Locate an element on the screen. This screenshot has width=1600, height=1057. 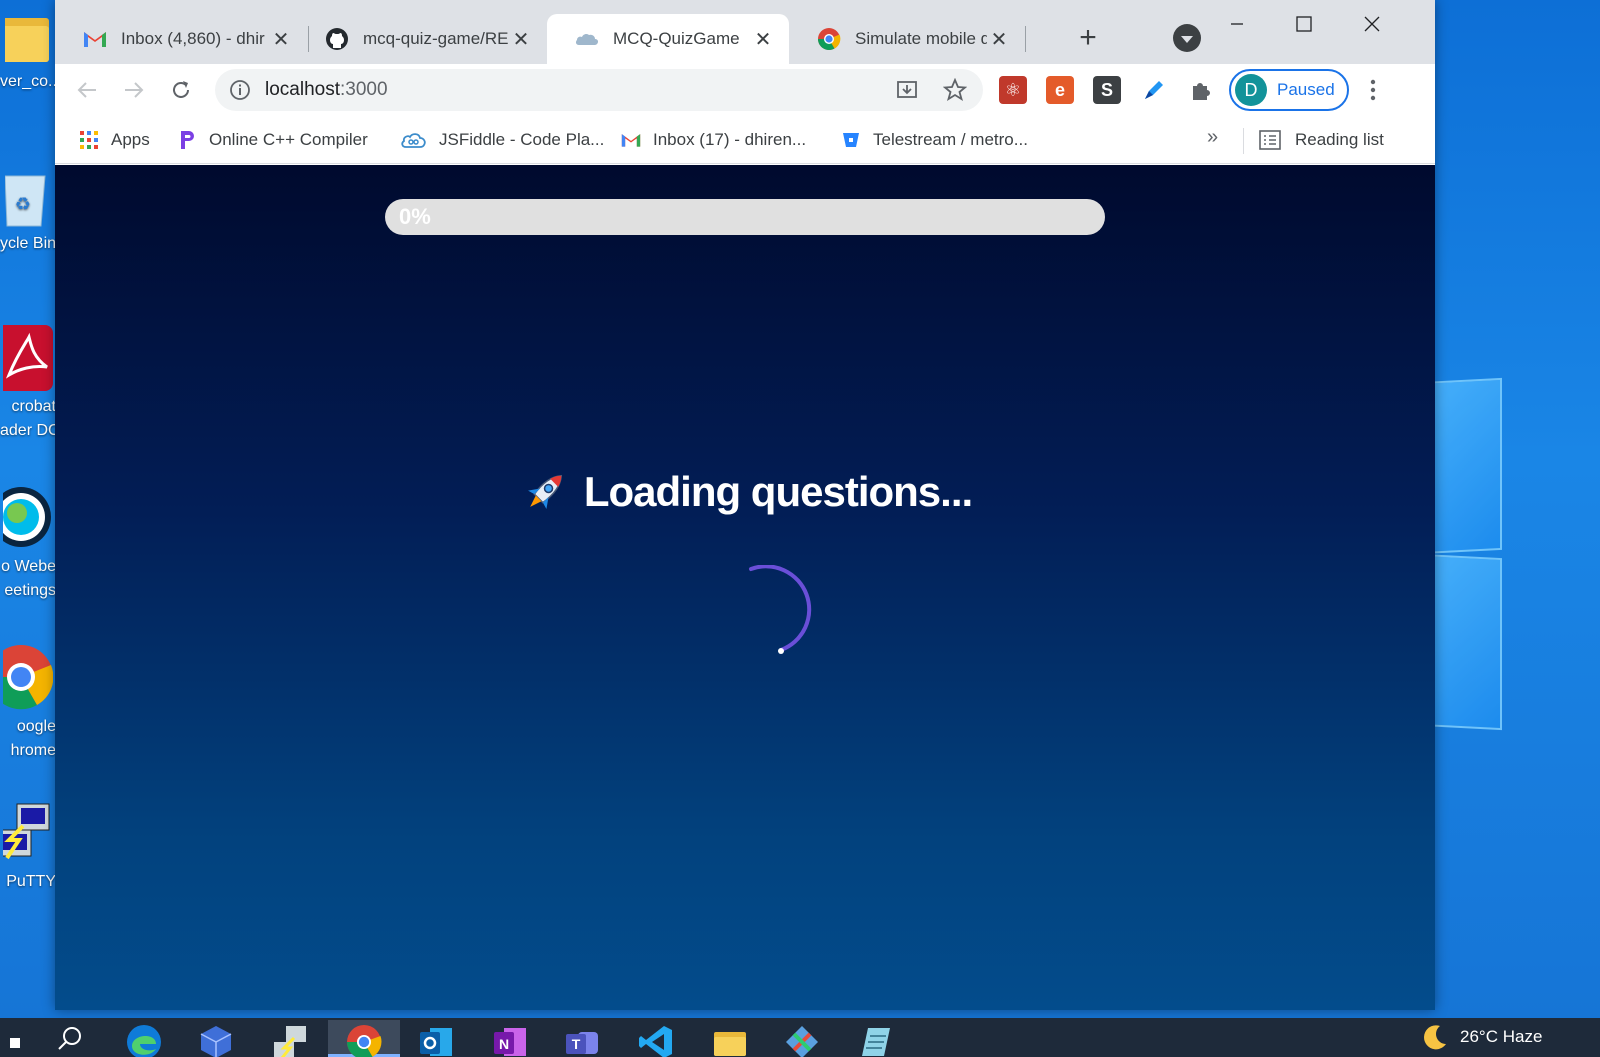
tab-github: mcq-quiz-game/RE ✕ is located at coordinates (422, 39).